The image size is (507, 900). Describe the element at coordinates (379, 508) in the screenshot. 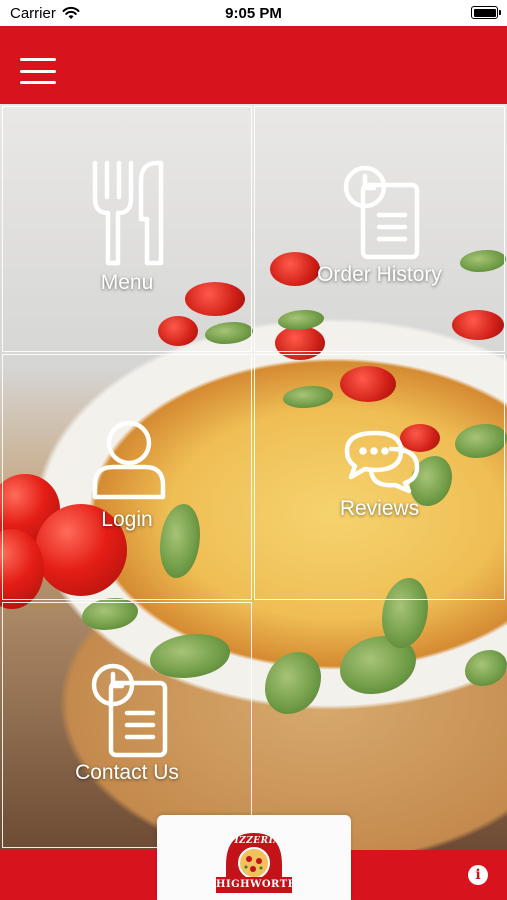

I see `tile-label: Reviews` at that location.